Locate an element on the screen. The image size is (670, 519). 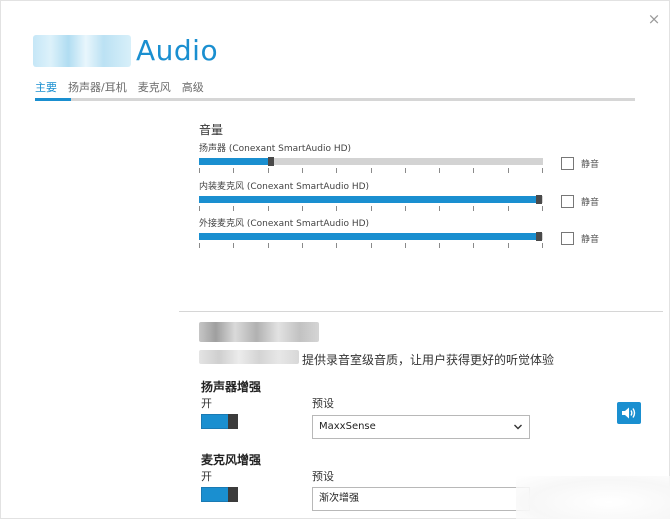
tab-speakers-headphones: 扬声器/耳机 is located at coordinates (97, 87).